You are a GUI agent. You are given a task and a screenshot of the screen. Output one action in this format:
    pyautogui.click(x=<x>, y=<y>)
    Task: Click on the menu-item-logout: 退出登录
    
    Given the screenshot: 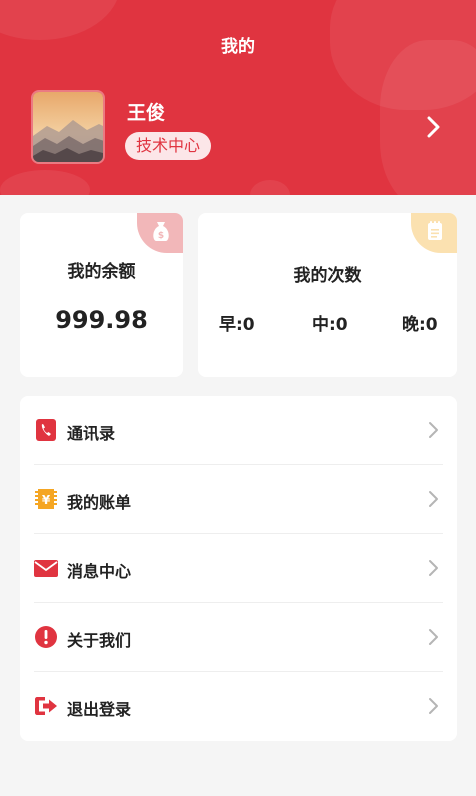 What is the action you would take?
    pyautogui.click(x=238, y=706)
    